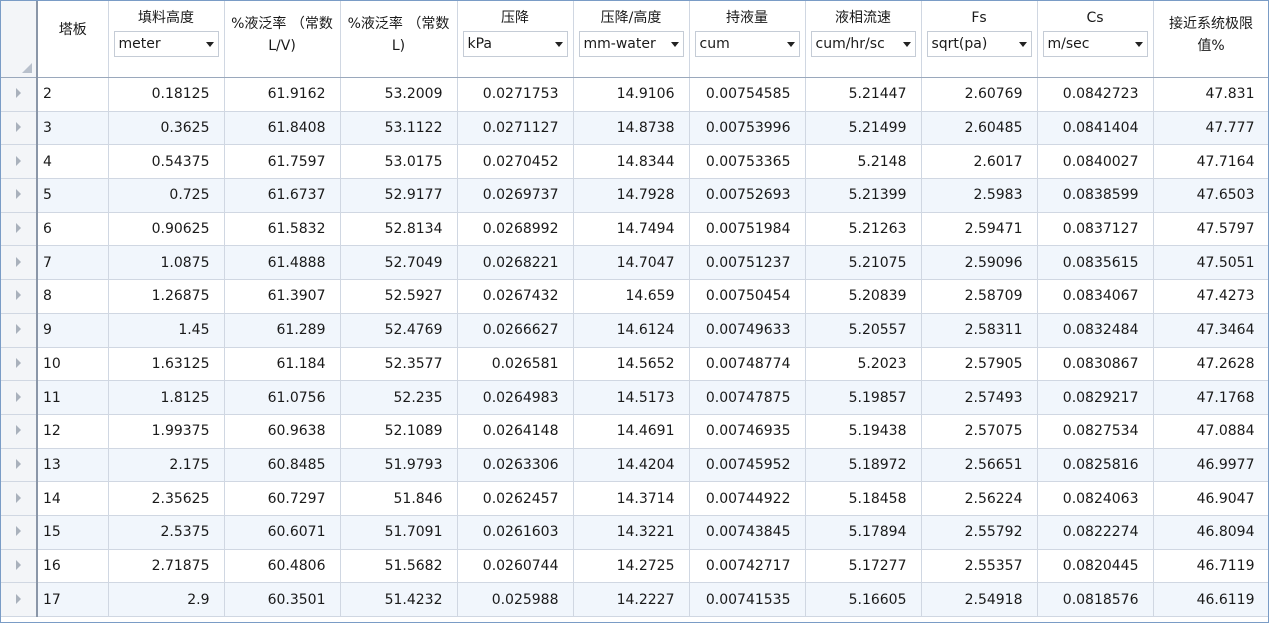 Image resolution: width=1269 pixels, height=623 pixels. Describe the element at coordinates (282, 296) in the screenshot. I see `table-cell: 61.3907` at that location.